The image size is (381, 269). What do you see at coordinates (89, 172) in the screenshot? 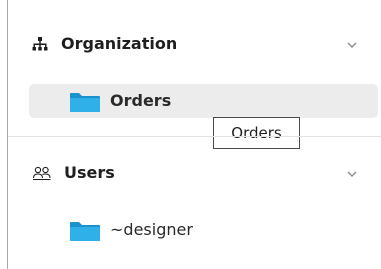
I see `section-title-users: Users` at bounding box center [89, 172].